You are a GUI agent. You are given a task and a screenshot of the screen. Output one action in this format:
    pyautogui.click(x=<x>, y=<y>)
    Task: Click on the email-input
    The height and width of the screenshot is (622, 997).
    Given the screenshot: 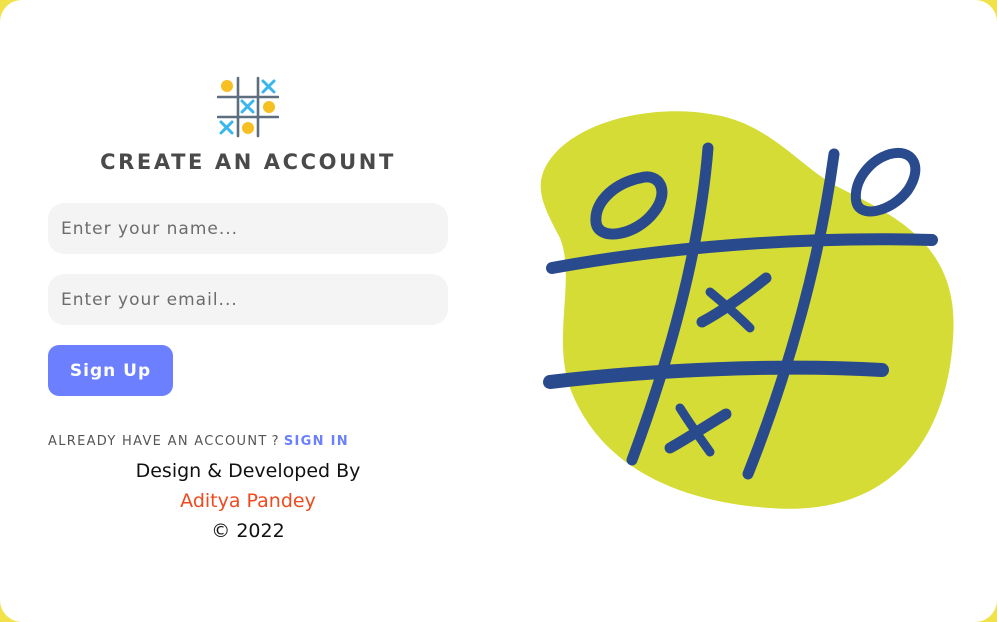 What is the action you would take?
    pyautogui.click(x=248, y=299)
    